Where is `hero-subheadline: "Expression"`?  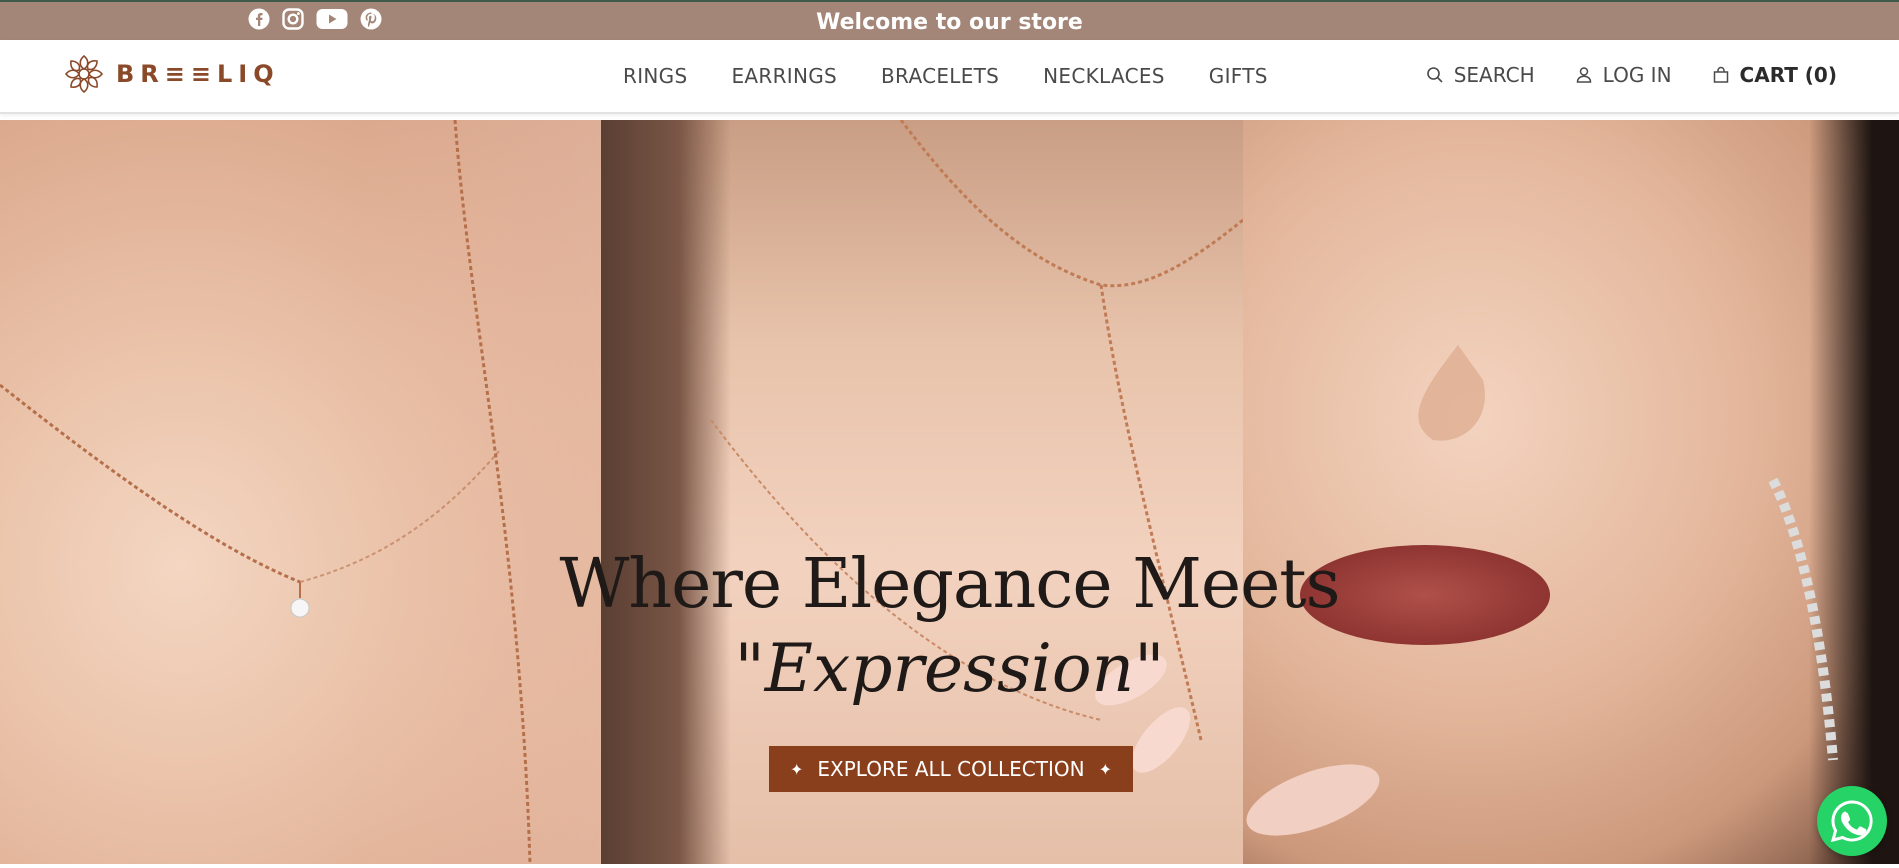
hero-subheadline: "Expression" is located at coordinates (949, 668).